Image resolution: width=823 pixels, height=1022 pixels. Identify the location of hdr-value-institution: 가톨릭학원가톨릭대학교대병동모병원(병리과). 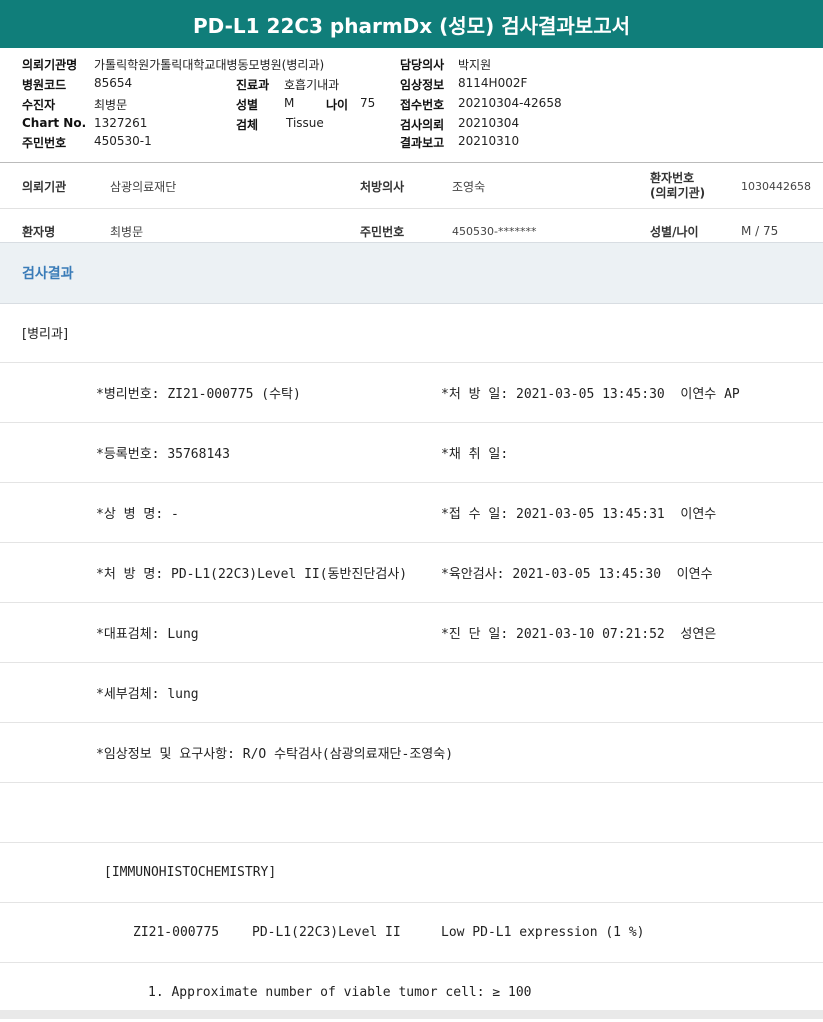
(209, 65).